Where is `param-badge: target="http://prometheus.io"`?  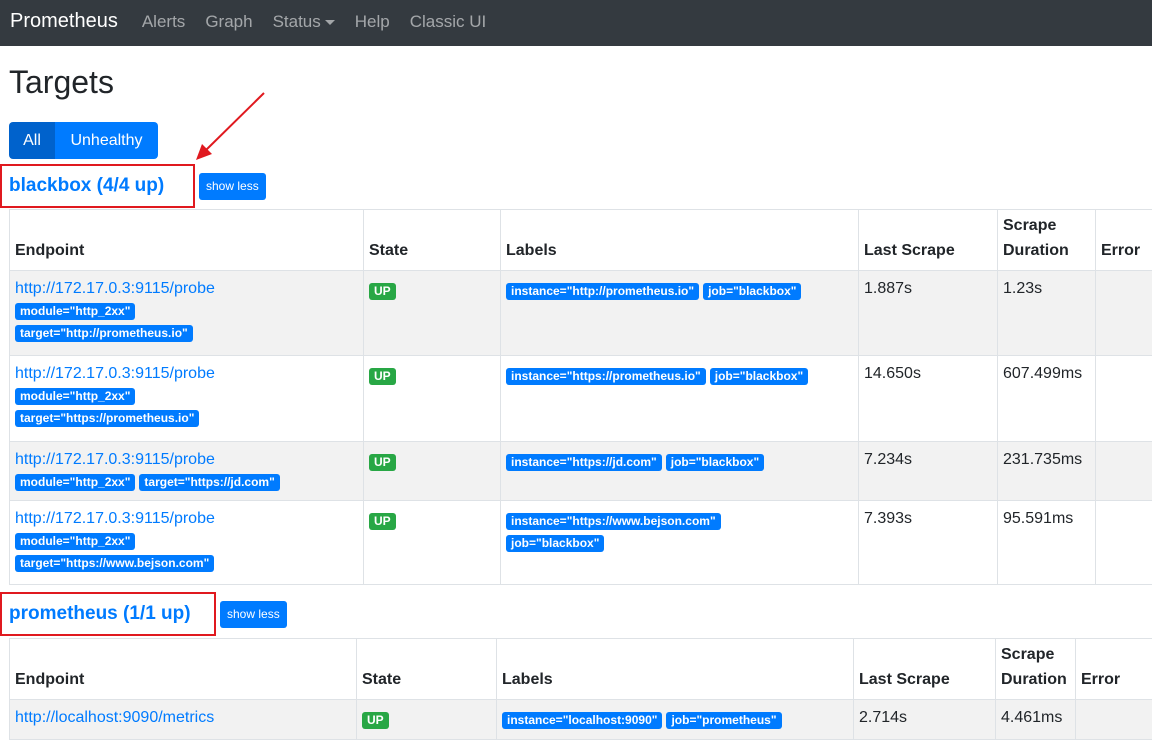 param-badge: target="http://prometheus.io" is located at coordinates (104, 333).